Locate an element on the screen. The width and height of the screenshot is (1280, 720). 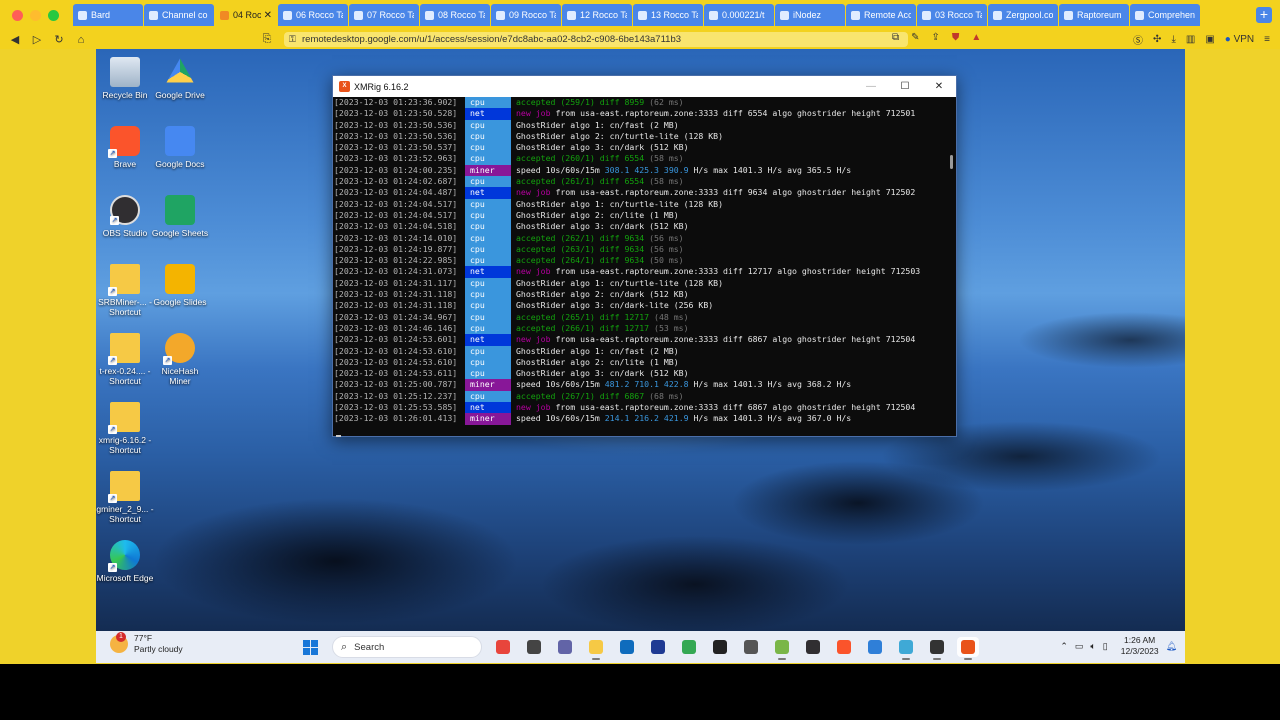
brave-shield-icon: ⛊ is located at coordinates (956, 37).